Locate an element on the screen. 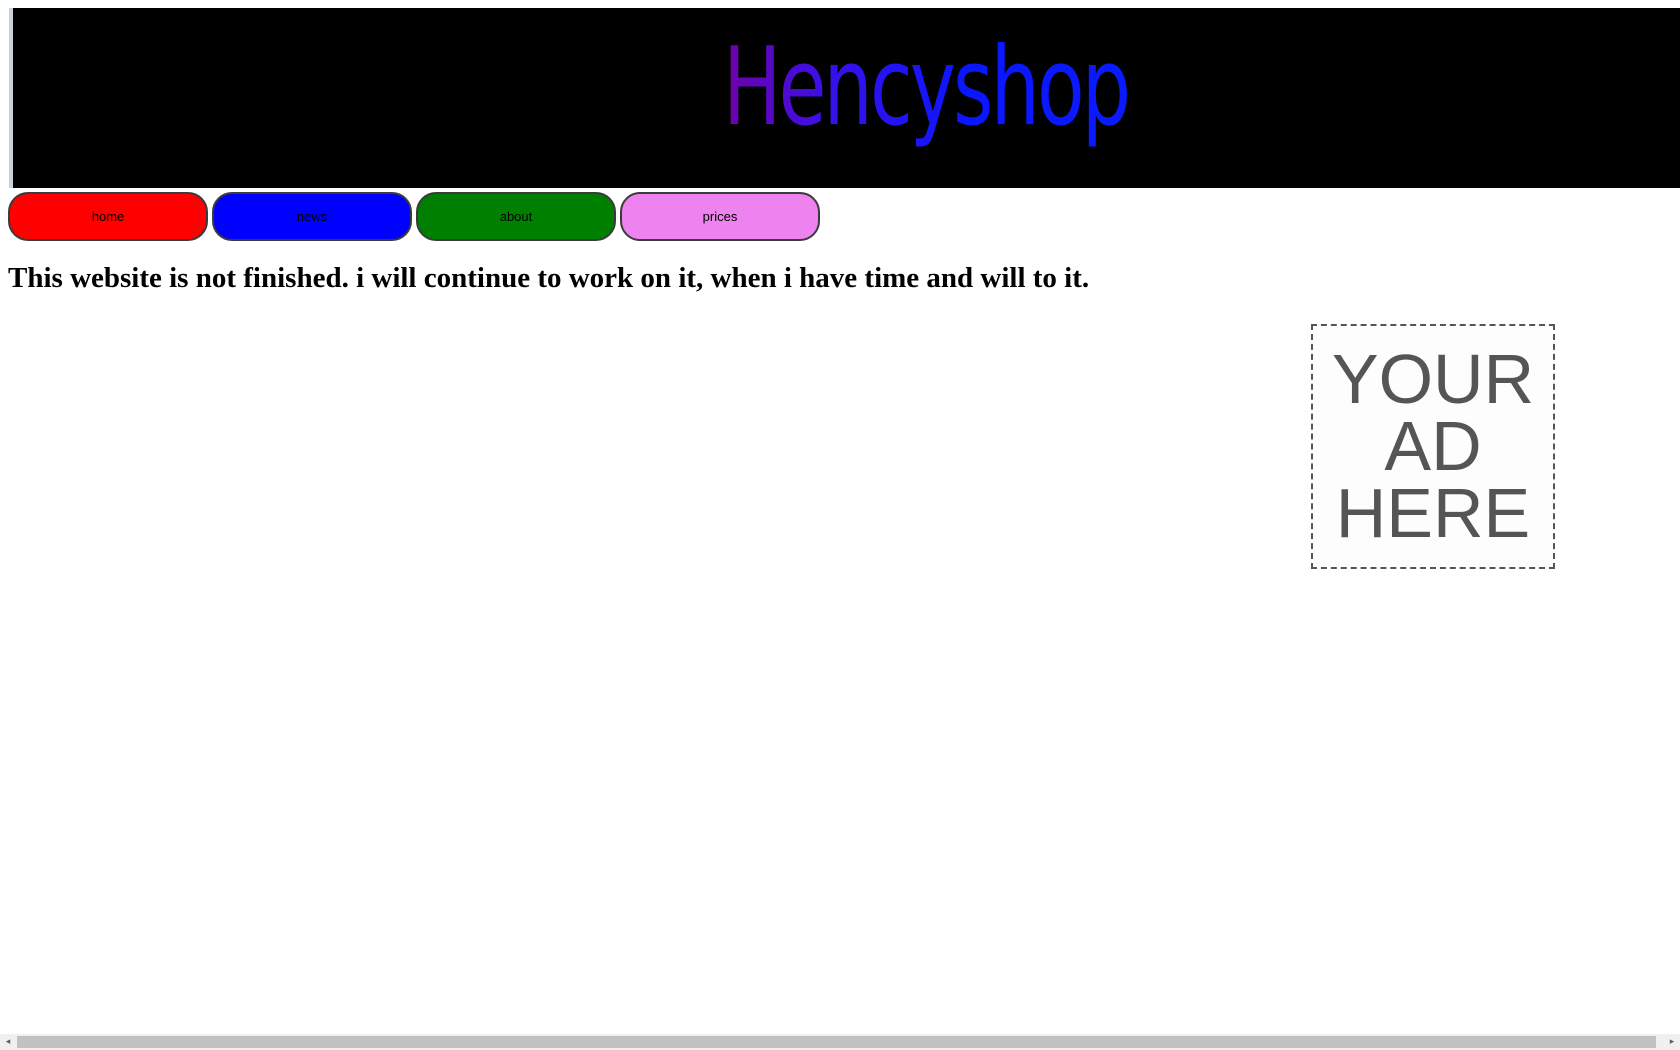 This screenshot has width=1680, height=1050. ad-placeholder: YOUR AD HERE is located at coordinates (1433, 446).